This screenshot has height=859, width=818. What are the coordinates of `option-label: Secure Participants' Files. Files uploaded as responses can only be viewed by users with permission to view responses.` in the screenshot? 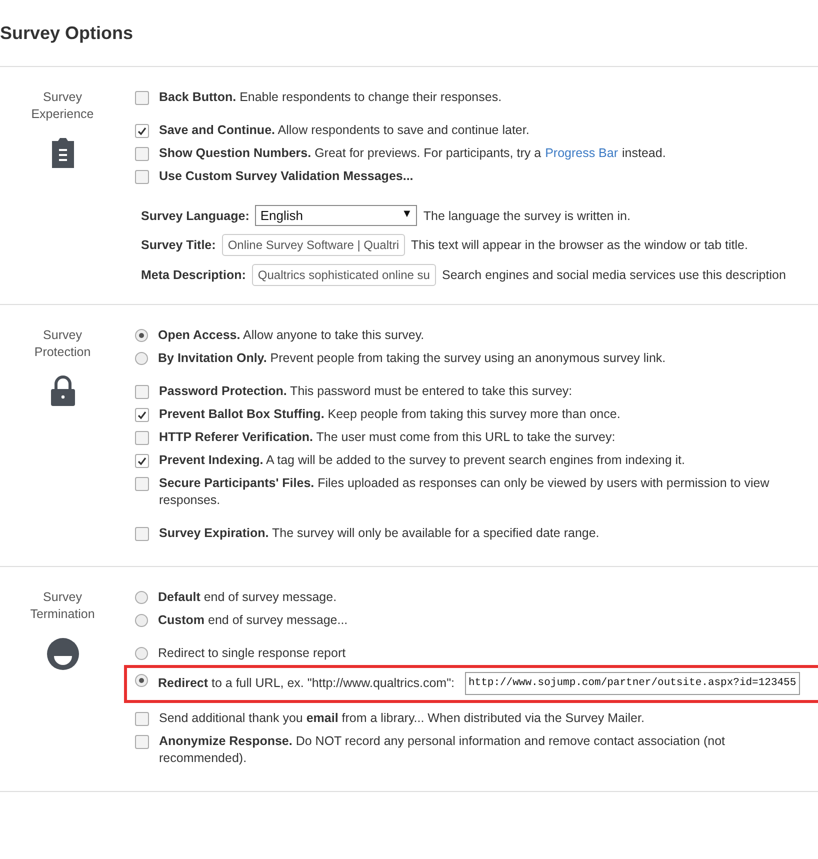 It's located at (464, 492).